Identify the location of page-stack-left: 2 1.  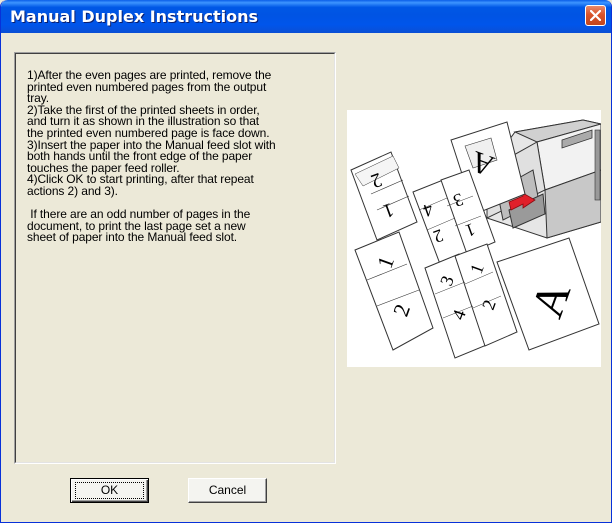
(384, 196).